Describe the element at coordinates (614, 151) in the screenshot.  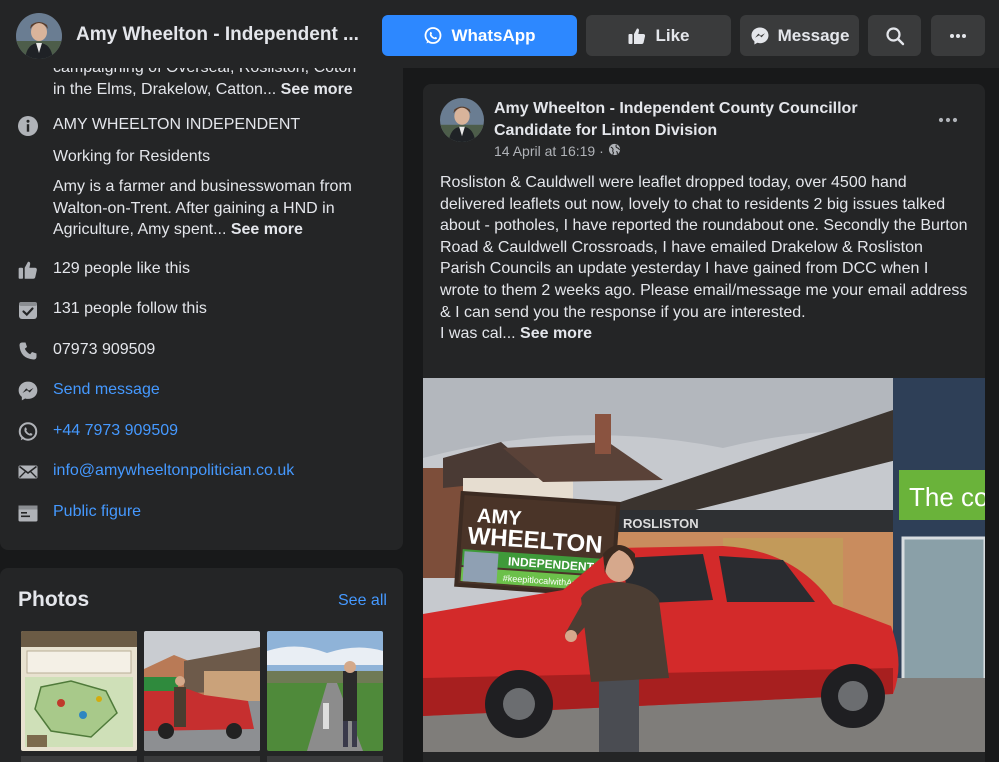
I see `globe-icon` at that location.